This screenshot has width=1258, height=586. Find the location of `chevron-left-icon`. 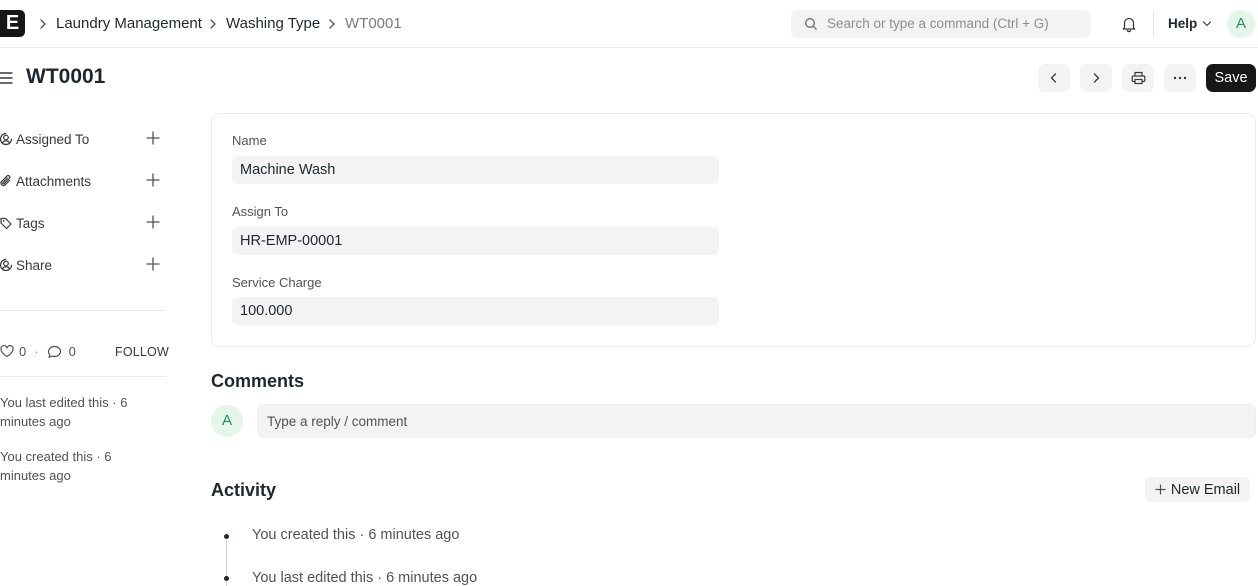

chevron-left-icon is located at coordinates (1054, 78).